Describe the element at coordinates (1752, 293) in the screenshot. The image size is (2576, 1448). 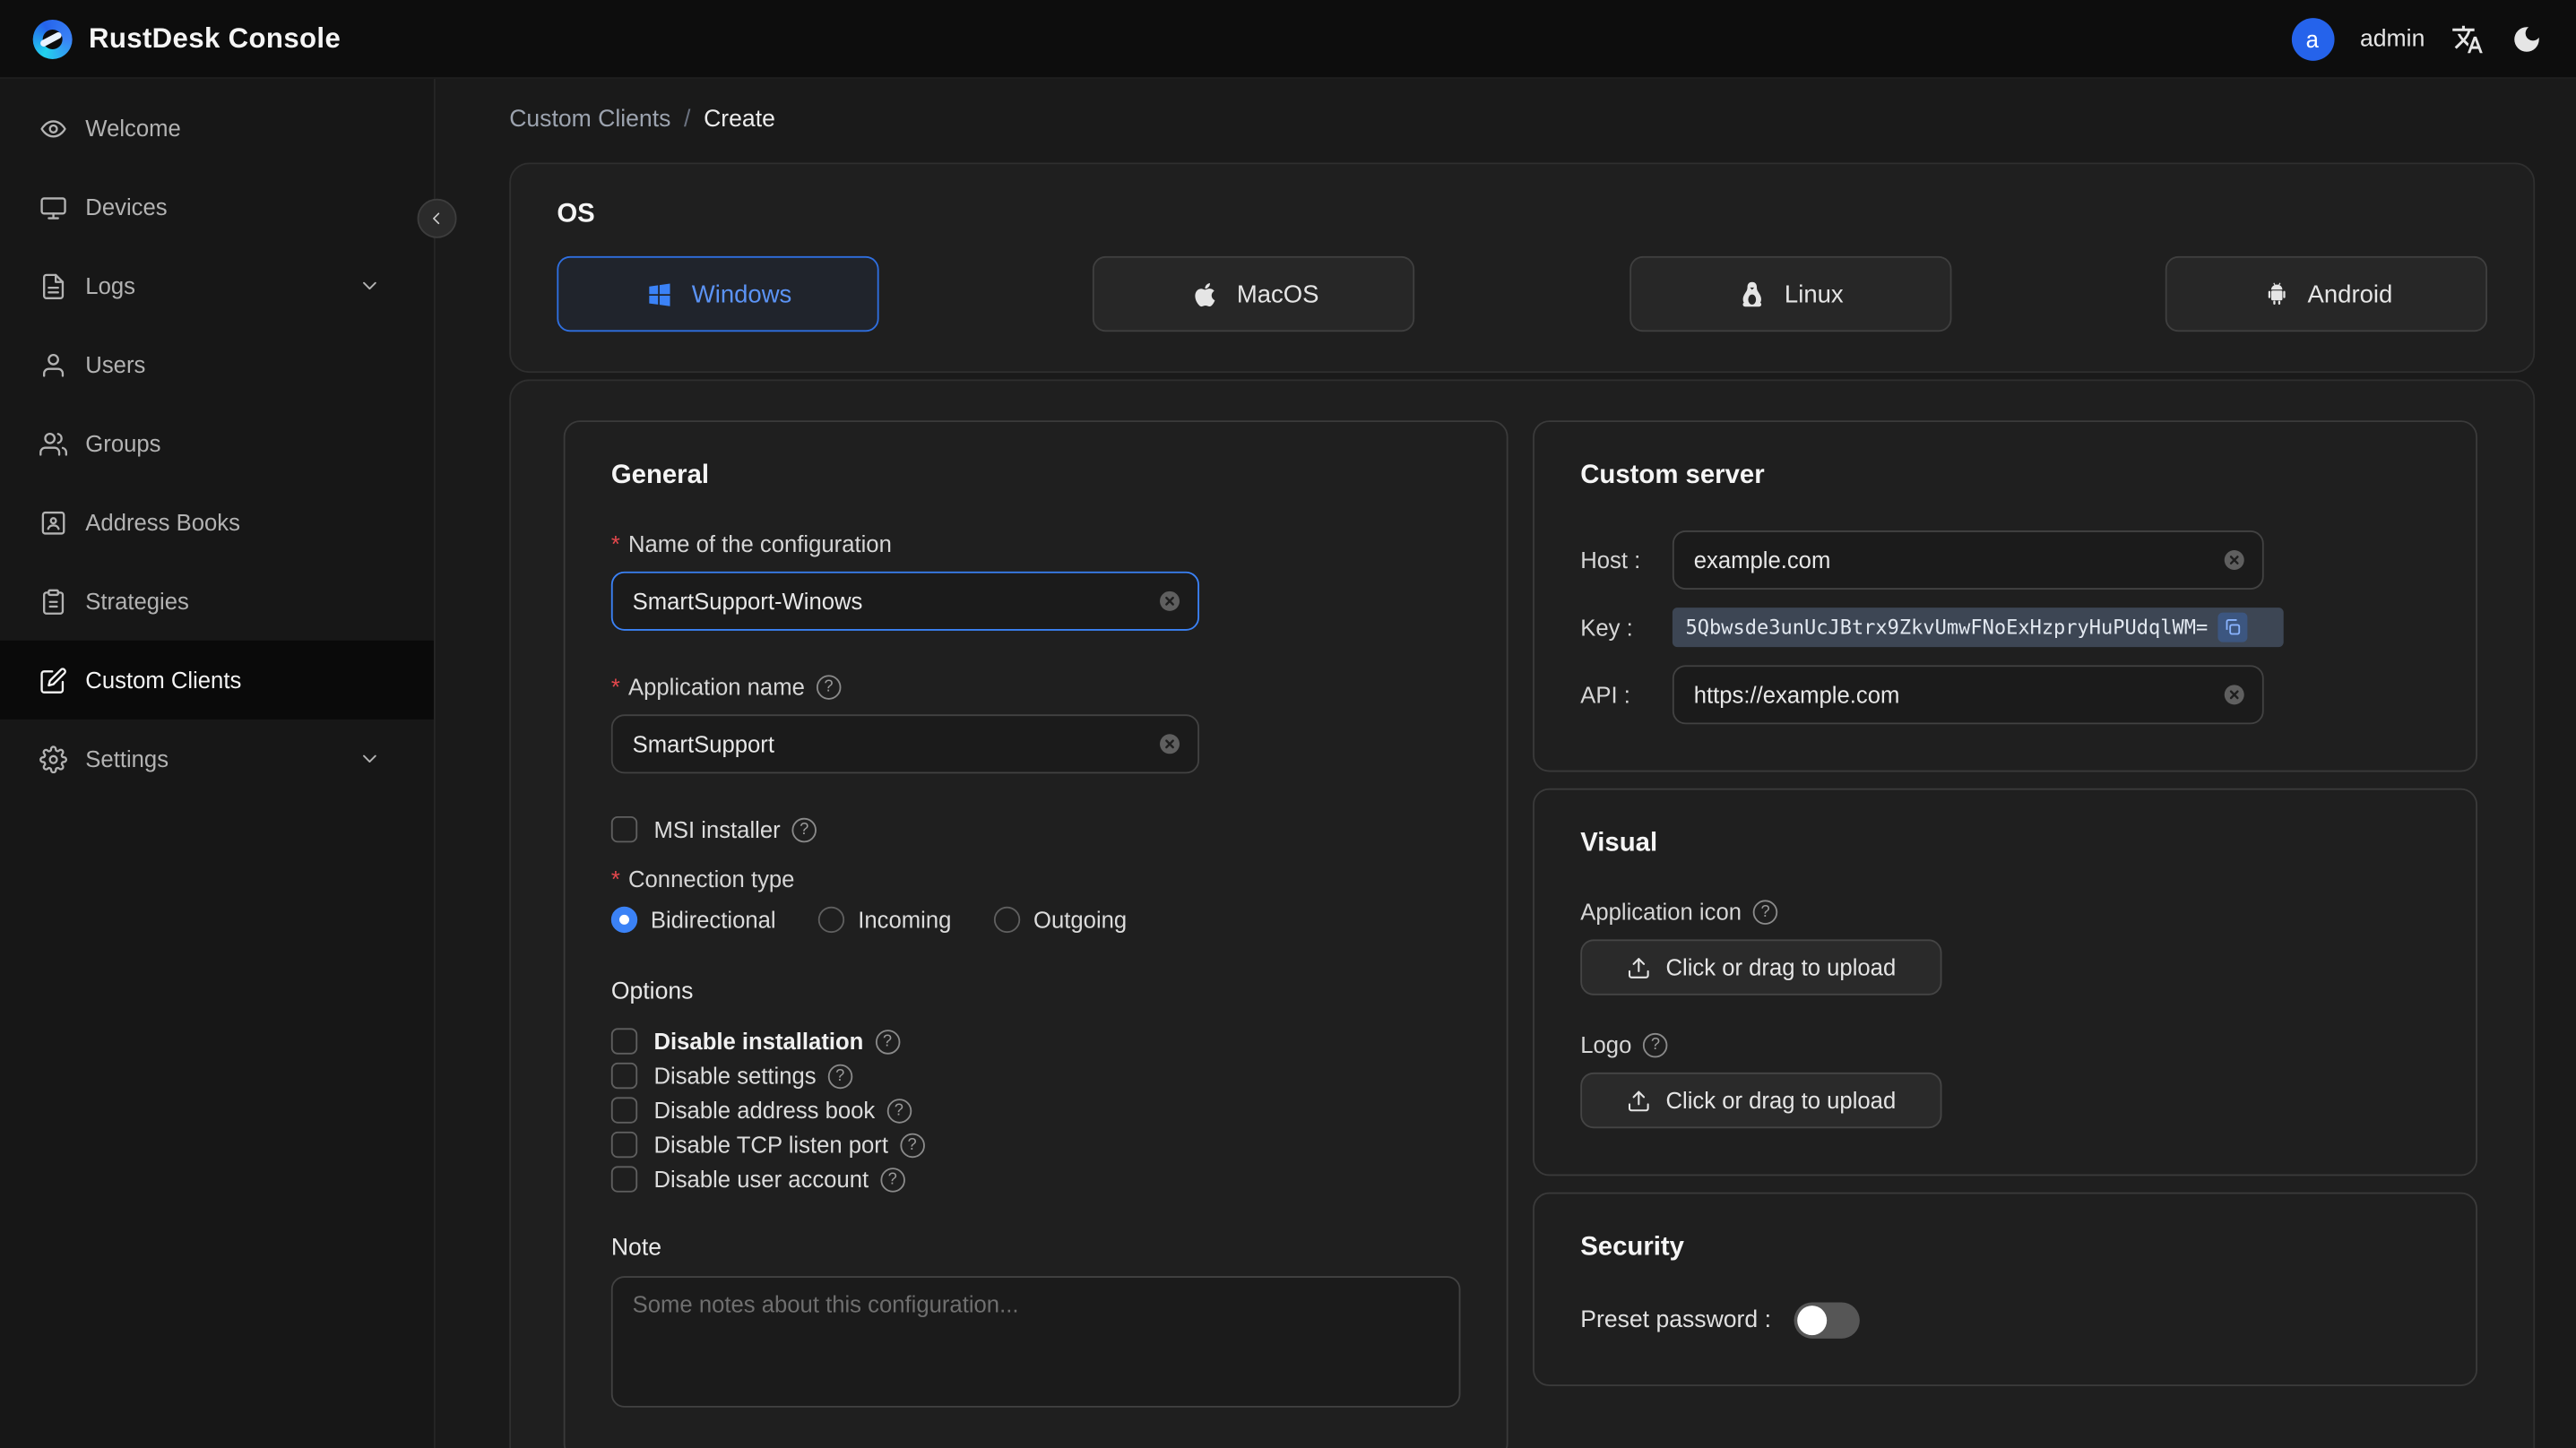
I see `linux-icon` at that location.